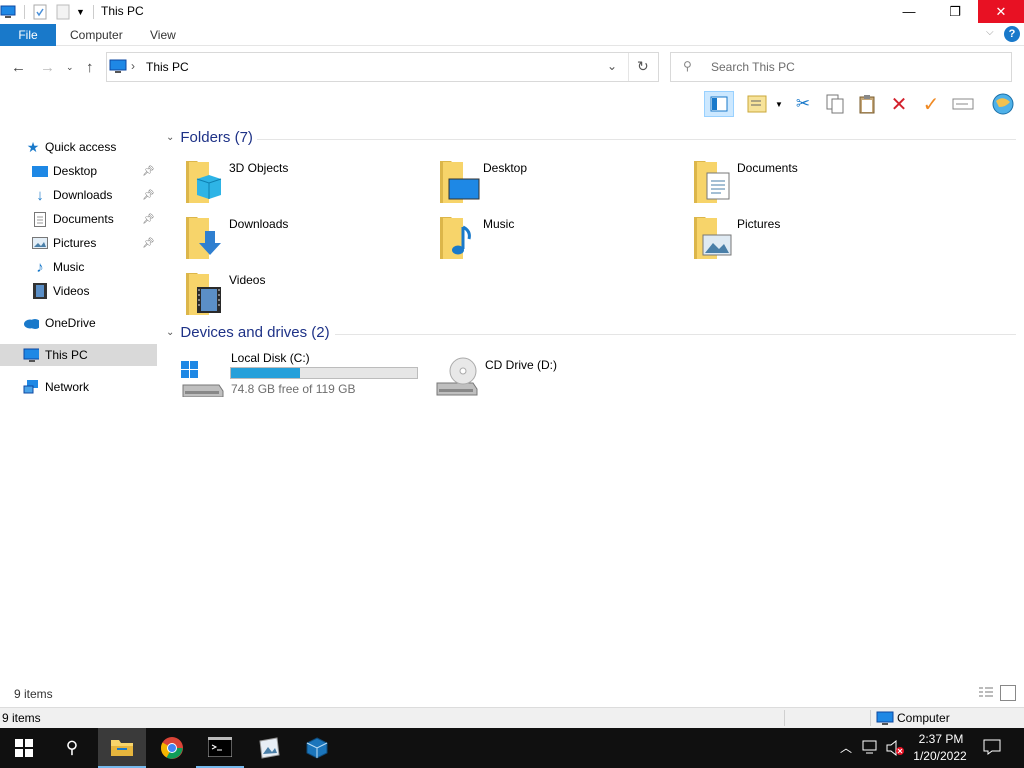 The image size is (1024, 768). What do you see at coordinates (895, 749) in the screenshot?
I see `volume-muted-icon` at bounding box center [895, 749].